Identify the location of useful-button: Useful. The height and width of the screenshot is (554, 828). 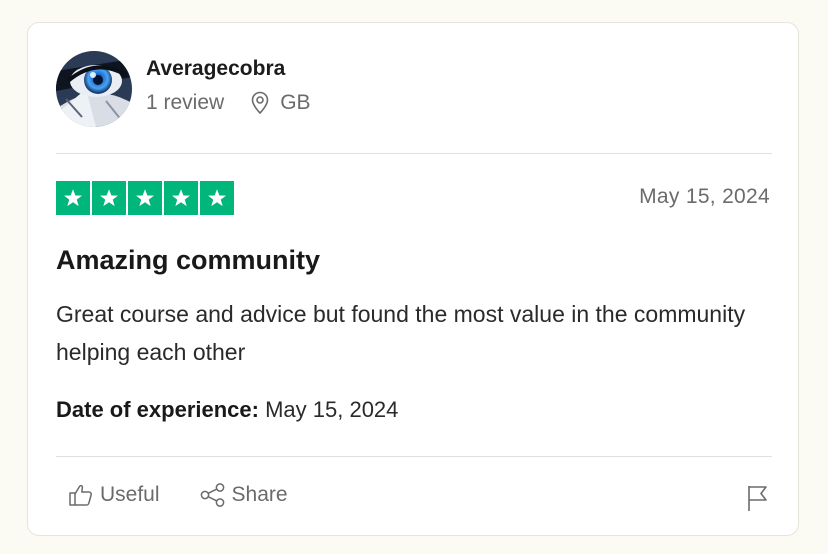
(114, 495).